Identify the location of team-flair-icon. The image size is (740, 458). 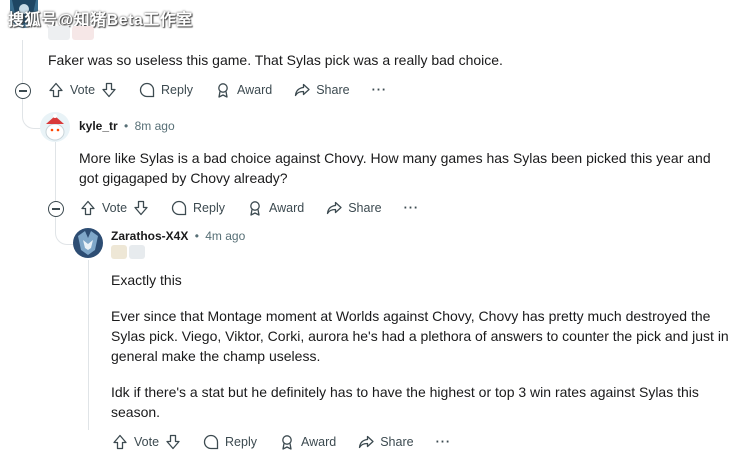
(119, 252).